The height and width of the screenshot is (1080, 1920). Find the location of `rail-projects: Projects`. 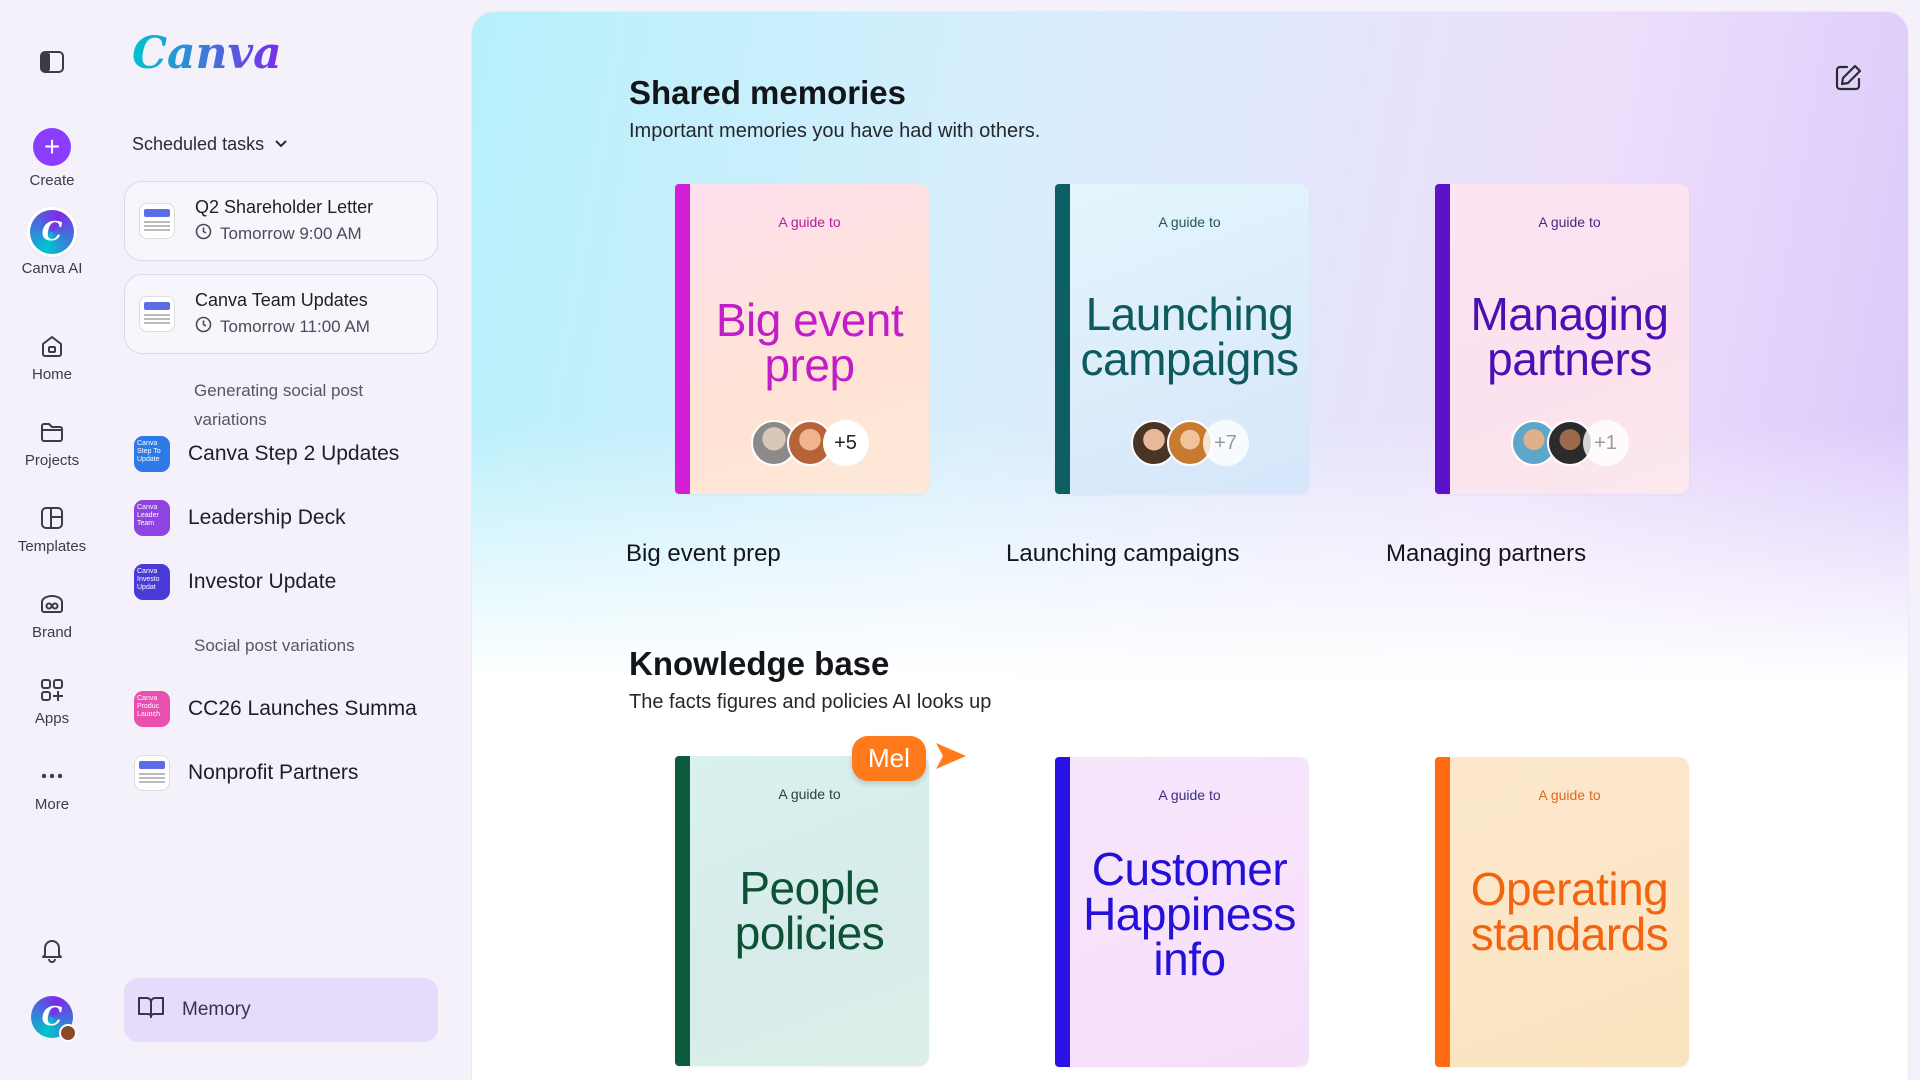

rail-projects: Projects is located at coordinates (52, 443).